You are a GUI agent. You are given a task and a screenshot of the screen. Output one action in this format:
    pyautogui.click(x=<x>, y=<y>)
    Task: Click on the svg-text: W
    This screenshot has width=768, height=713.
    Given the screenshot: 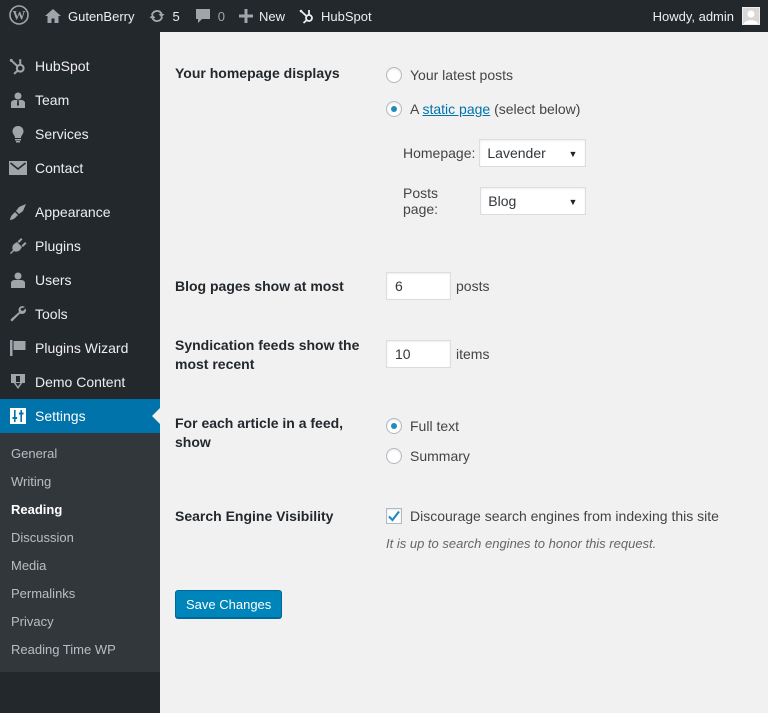 What is the action you would take?
    pyautogui.click(x=19, y=14)
    